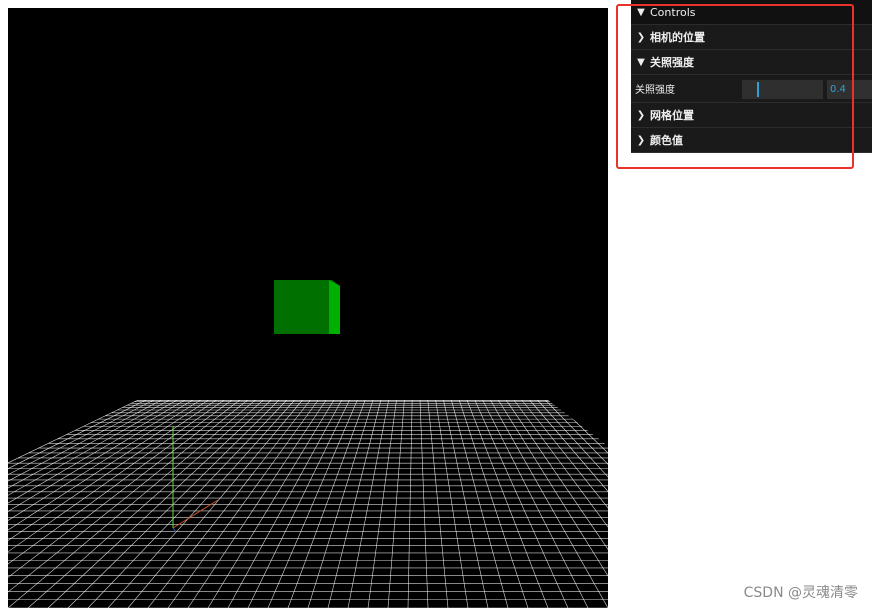 This screenshot has width=872, height=608. Describe the element at coordinates (849, 89) in the screenshot. I see `light-intensity-input` at that location.